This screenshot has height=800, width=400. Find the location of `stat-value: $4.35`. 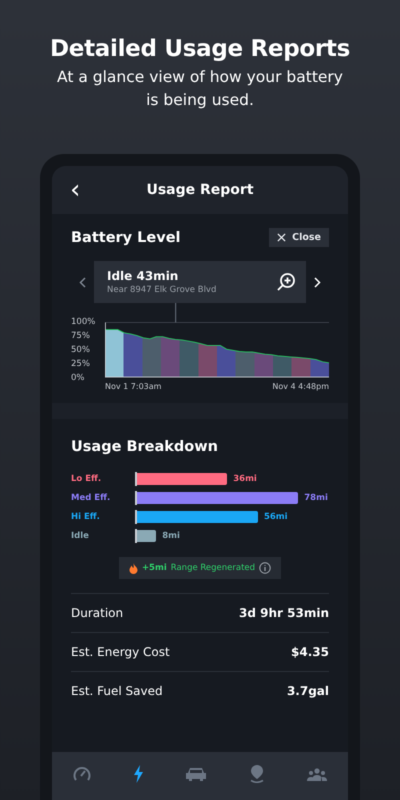

stat-value: $4.35 is located at coordinates (310, 652).